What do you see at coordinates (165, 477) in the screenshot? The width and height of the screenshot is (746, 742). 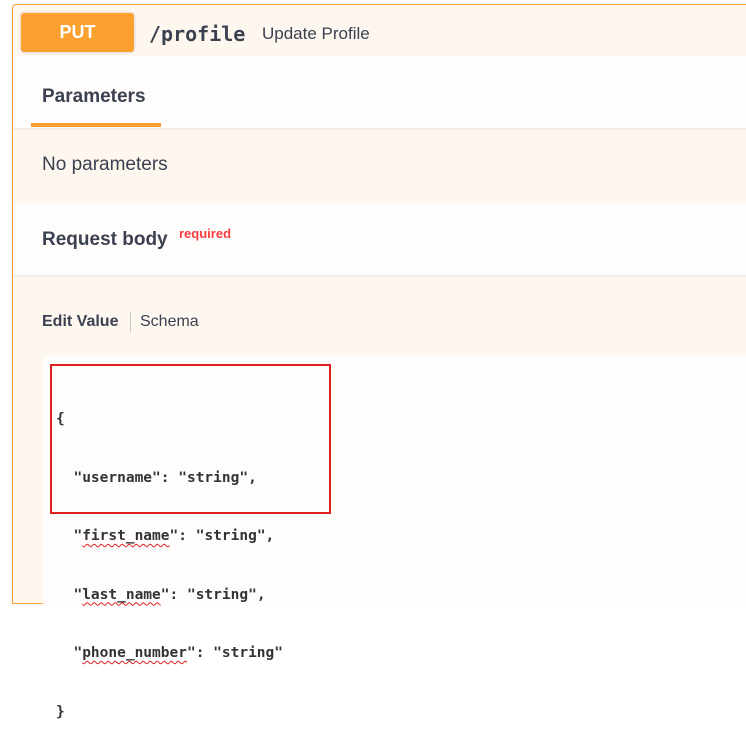 I see `code-line: "username": "string",` at bounding box center [165, 477].